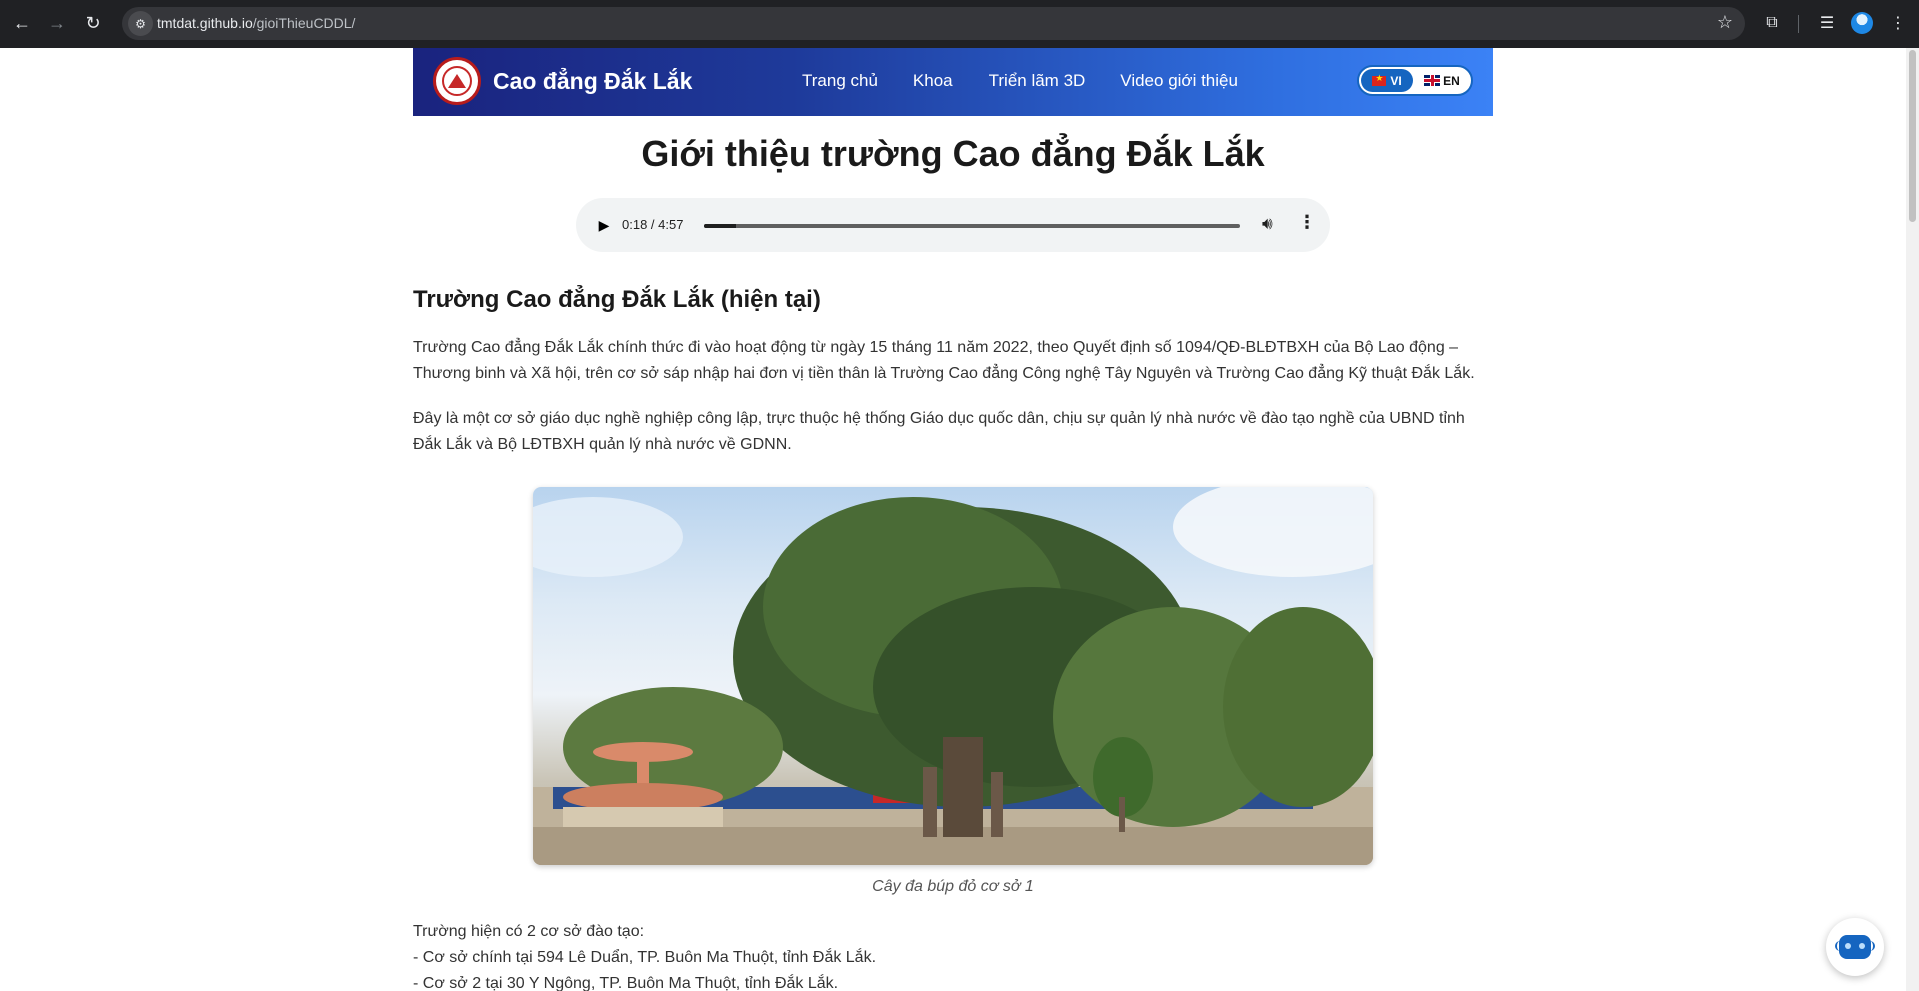  I want to click on lang-vi-button: VI, so click(1387, 80).